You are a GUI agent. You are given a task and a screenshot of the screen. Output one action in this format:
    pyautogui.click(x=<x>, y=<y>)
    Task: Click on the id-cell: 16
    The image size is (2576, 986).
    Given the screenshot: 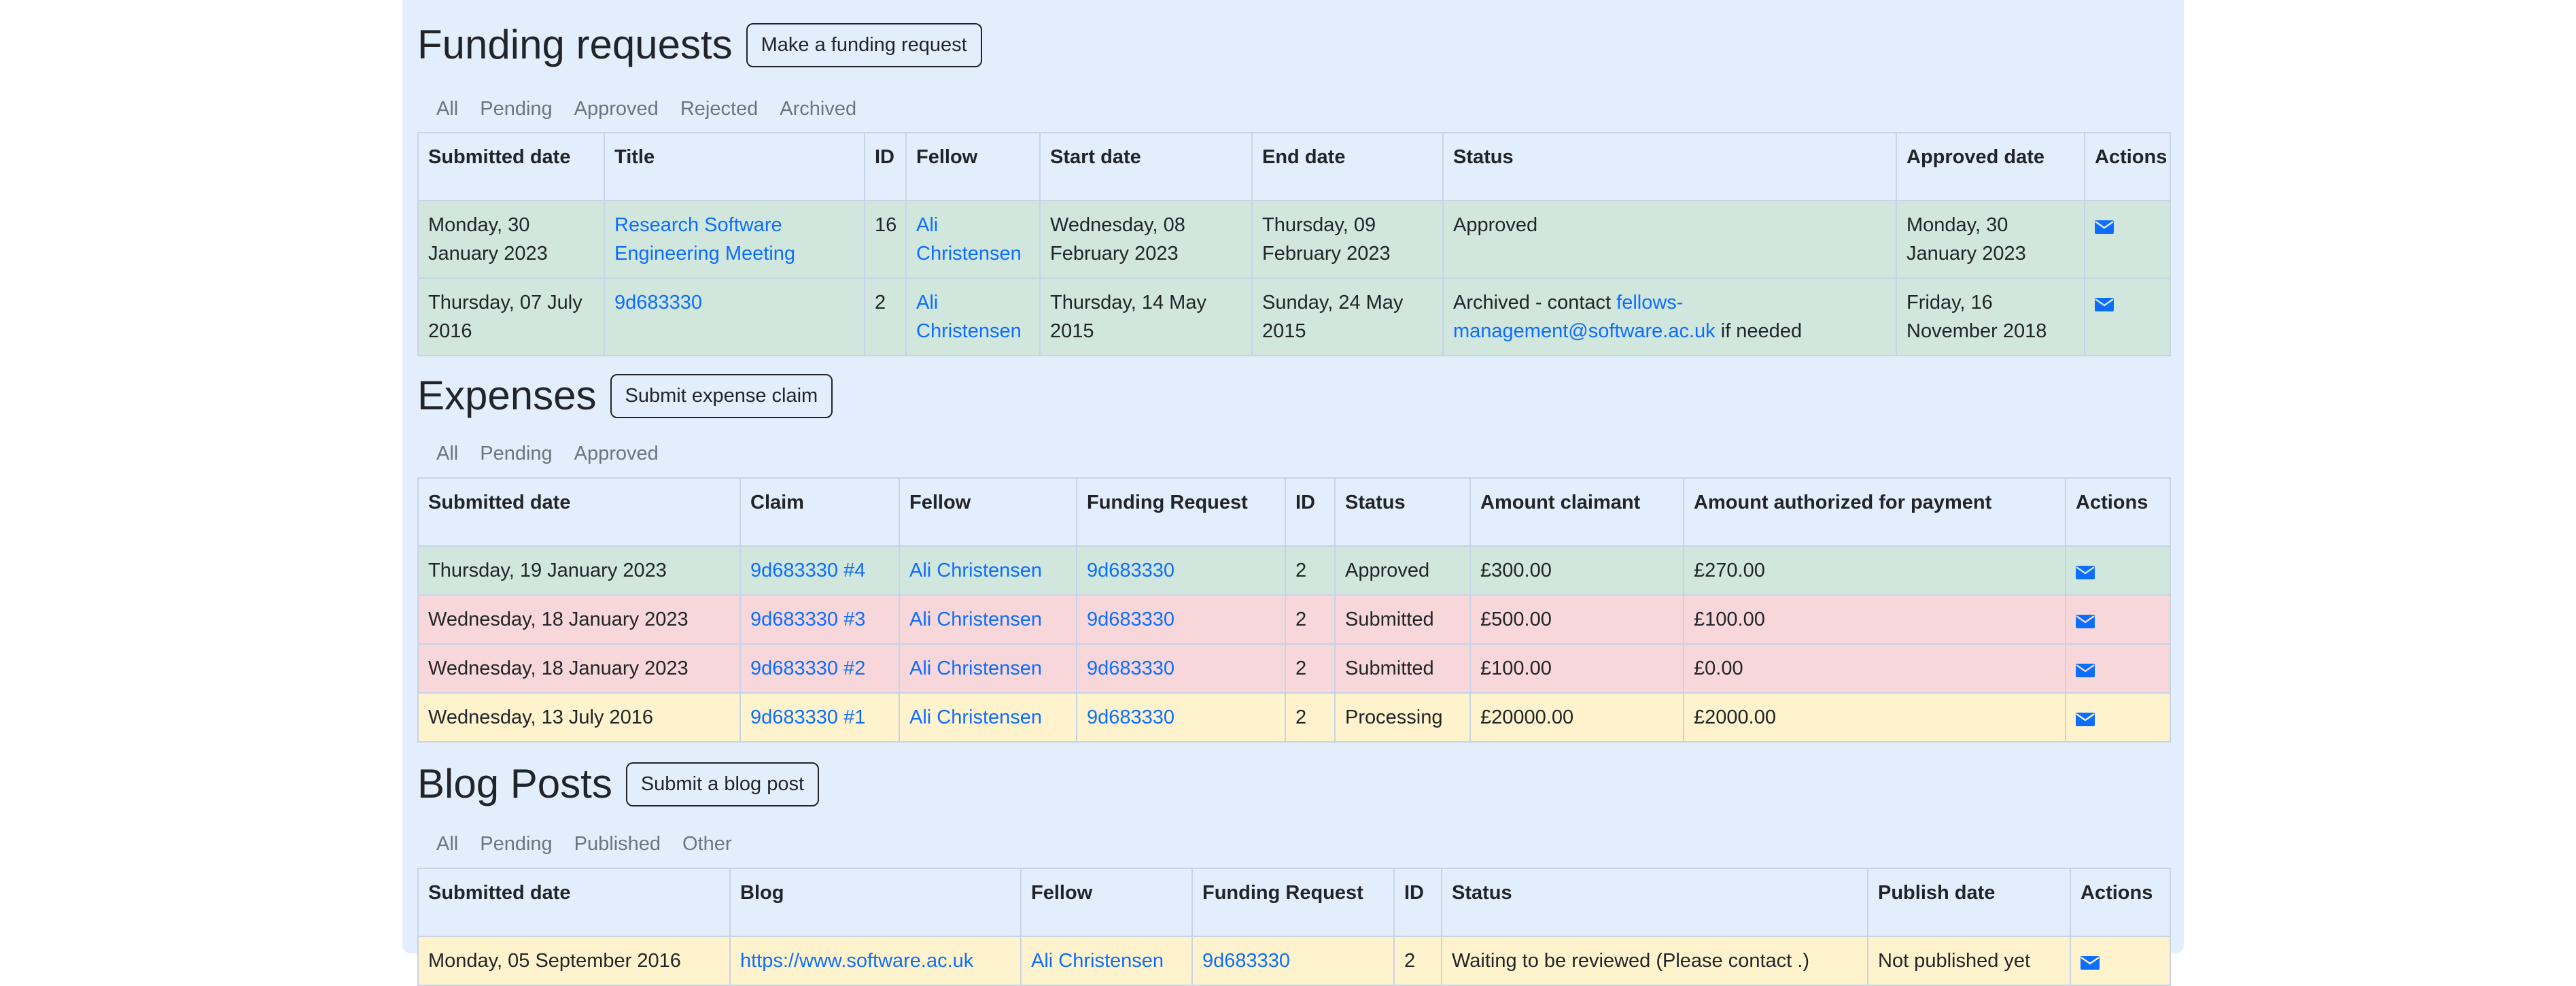 What is the action you would take?
    pyautogui.click(x=885, y=240)
    